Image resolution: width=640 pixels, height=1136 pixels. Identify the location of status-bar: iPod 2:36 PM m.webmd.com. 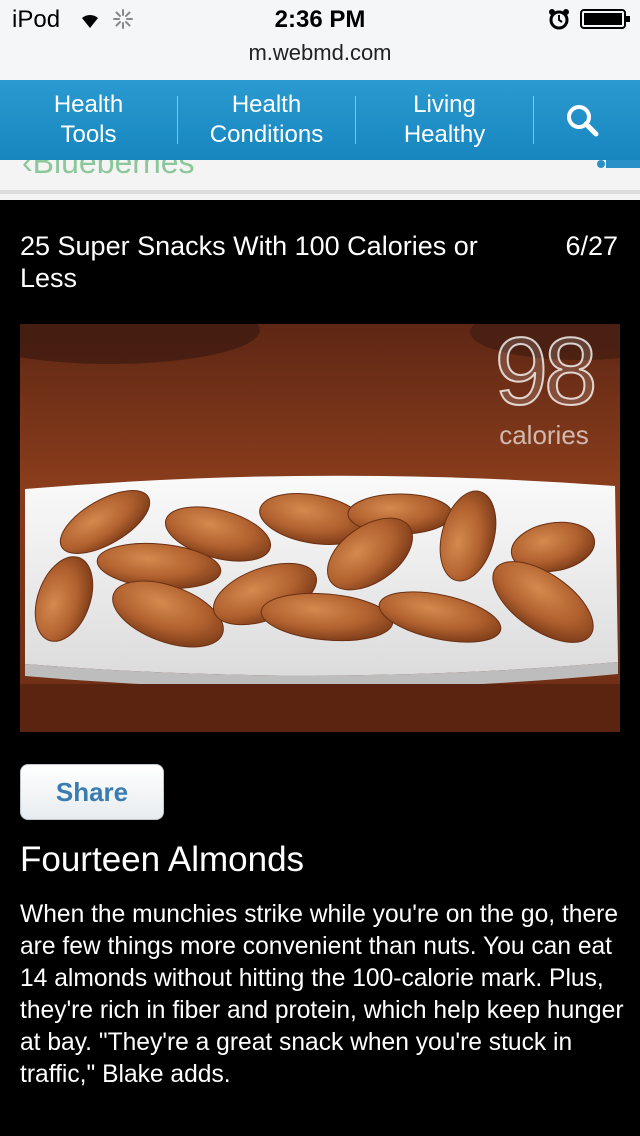
(320, 40).